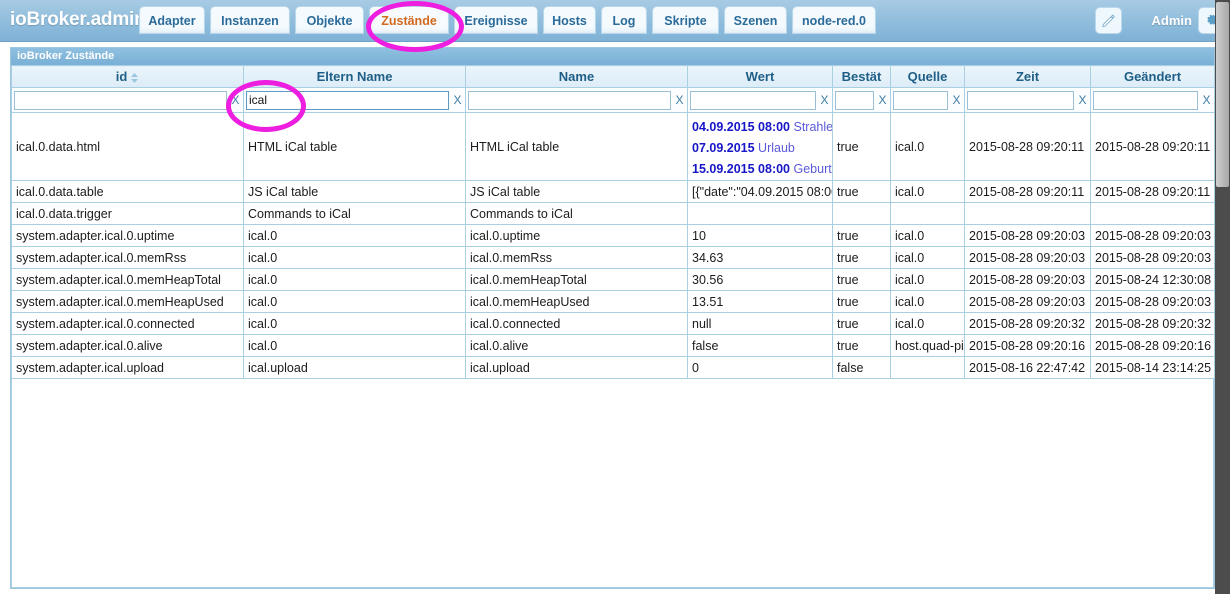  Describe the element at coordinates (1108, 20) in the screenshot. I see `pencil-icon` at that location.